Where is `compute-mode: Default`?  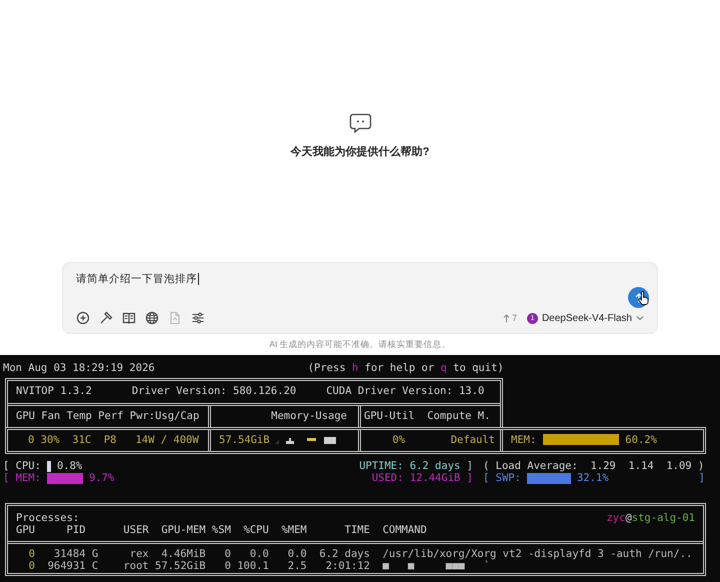 compute-mode: Default is located at coordinates (473, 440).